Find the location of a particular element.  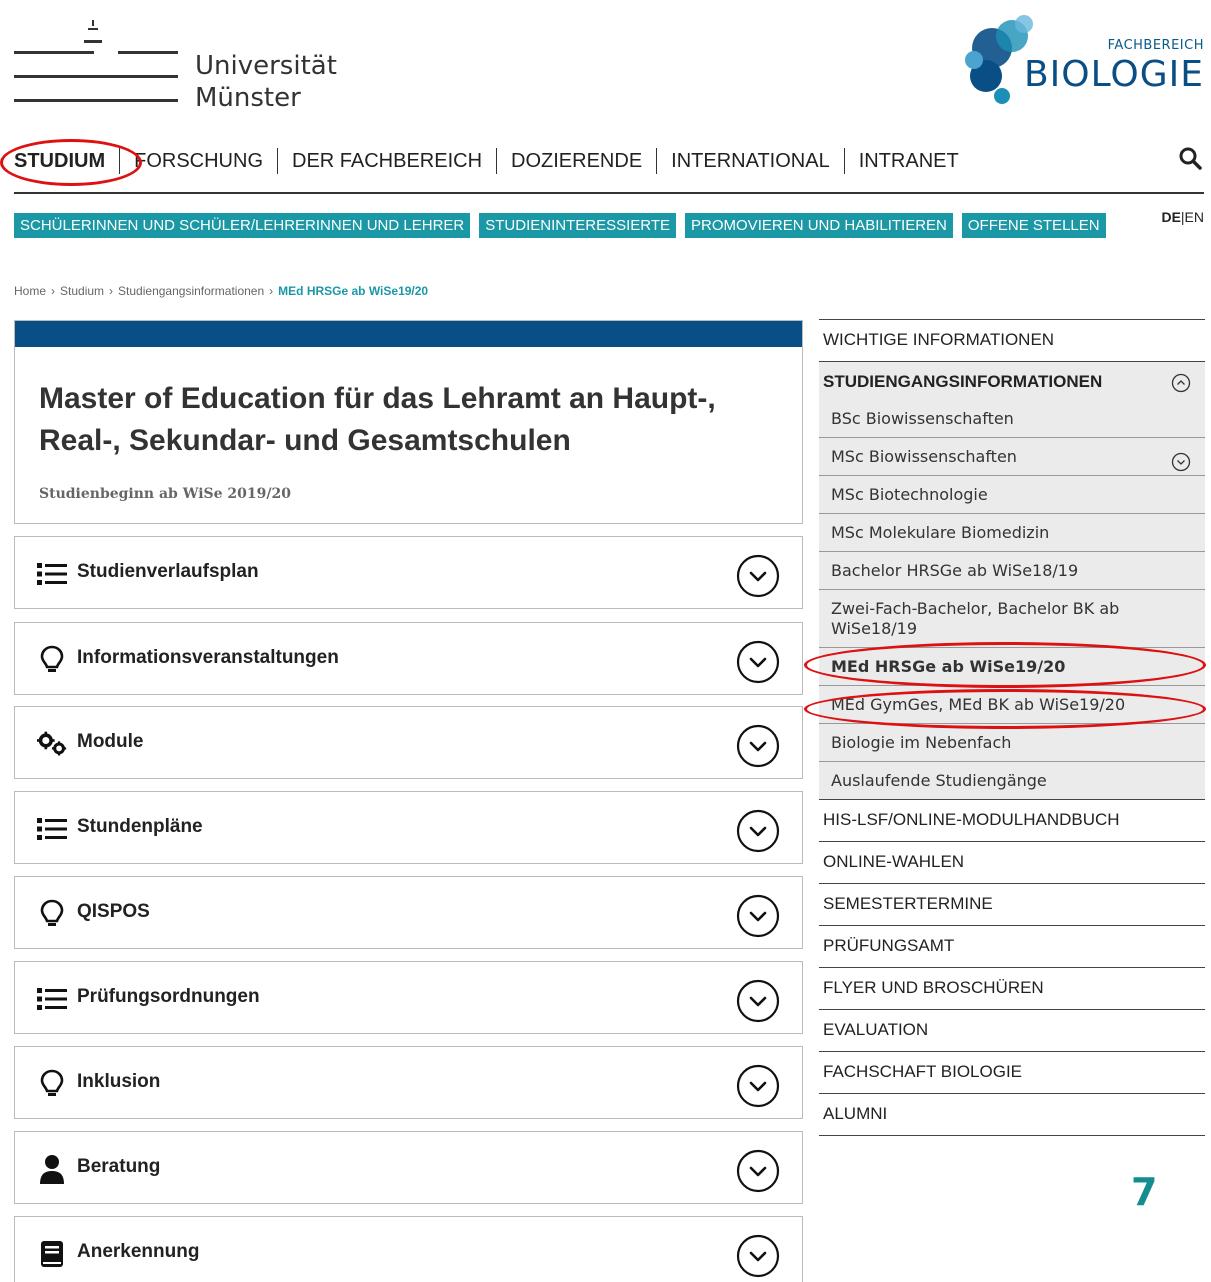

accordion-label: Informationsveranstaltungen is located at coordinates (208, 657).